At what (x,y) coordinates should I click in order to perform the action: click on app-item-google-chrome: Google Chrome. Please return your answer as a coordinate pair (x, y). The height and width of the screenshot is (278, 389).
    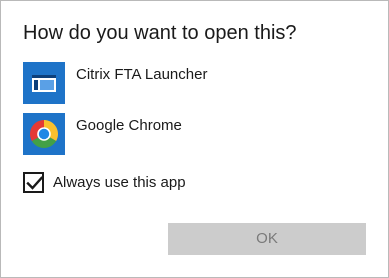
    Looking at the image, I should click on (193, 134).